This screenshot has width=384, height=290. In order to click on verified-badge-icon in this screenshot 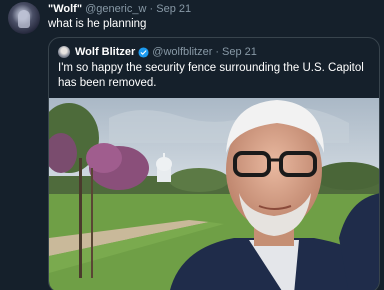, I will do `click(143, 52)`.